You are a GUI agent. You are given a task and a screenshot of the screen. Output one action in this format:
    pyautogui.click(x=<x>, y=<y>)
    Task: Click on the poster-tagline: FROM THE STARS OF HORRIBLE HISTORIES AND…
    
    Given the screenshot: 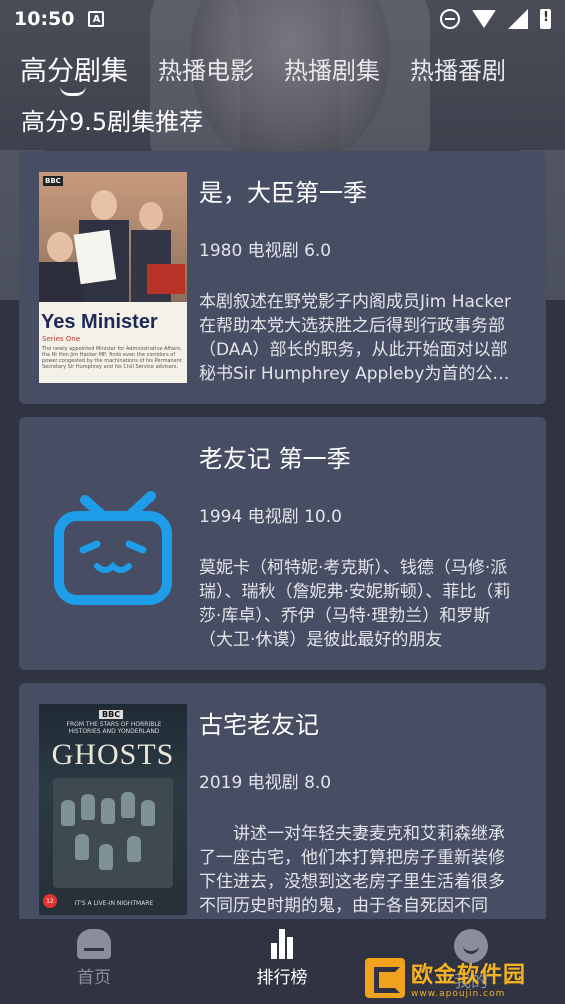 What is the action you would take?
    pyautogui.click(x=114, y=728)
    